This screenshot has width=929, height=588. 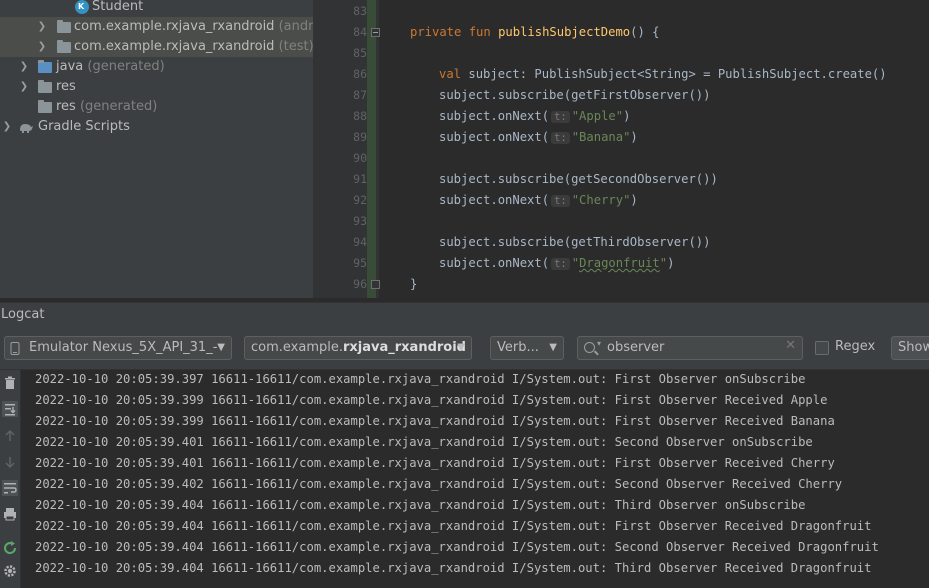 I want to click on code-line-88: subject.onNext(t: "Apple"), so click(x=534, y=116).